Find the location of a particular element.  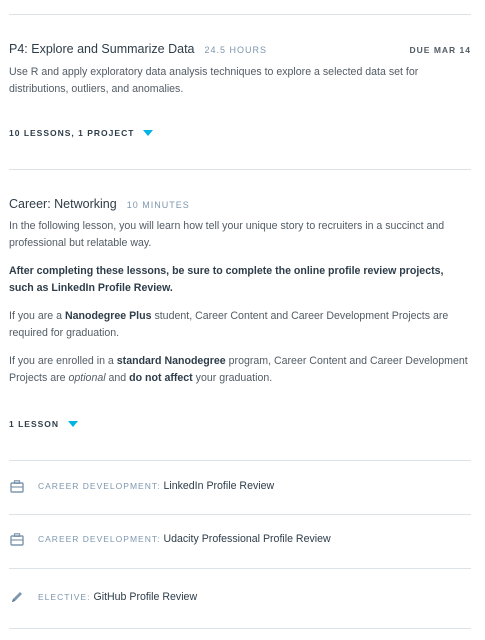

project-name: GitHub Profile Review is located at coordinates (145, 597).